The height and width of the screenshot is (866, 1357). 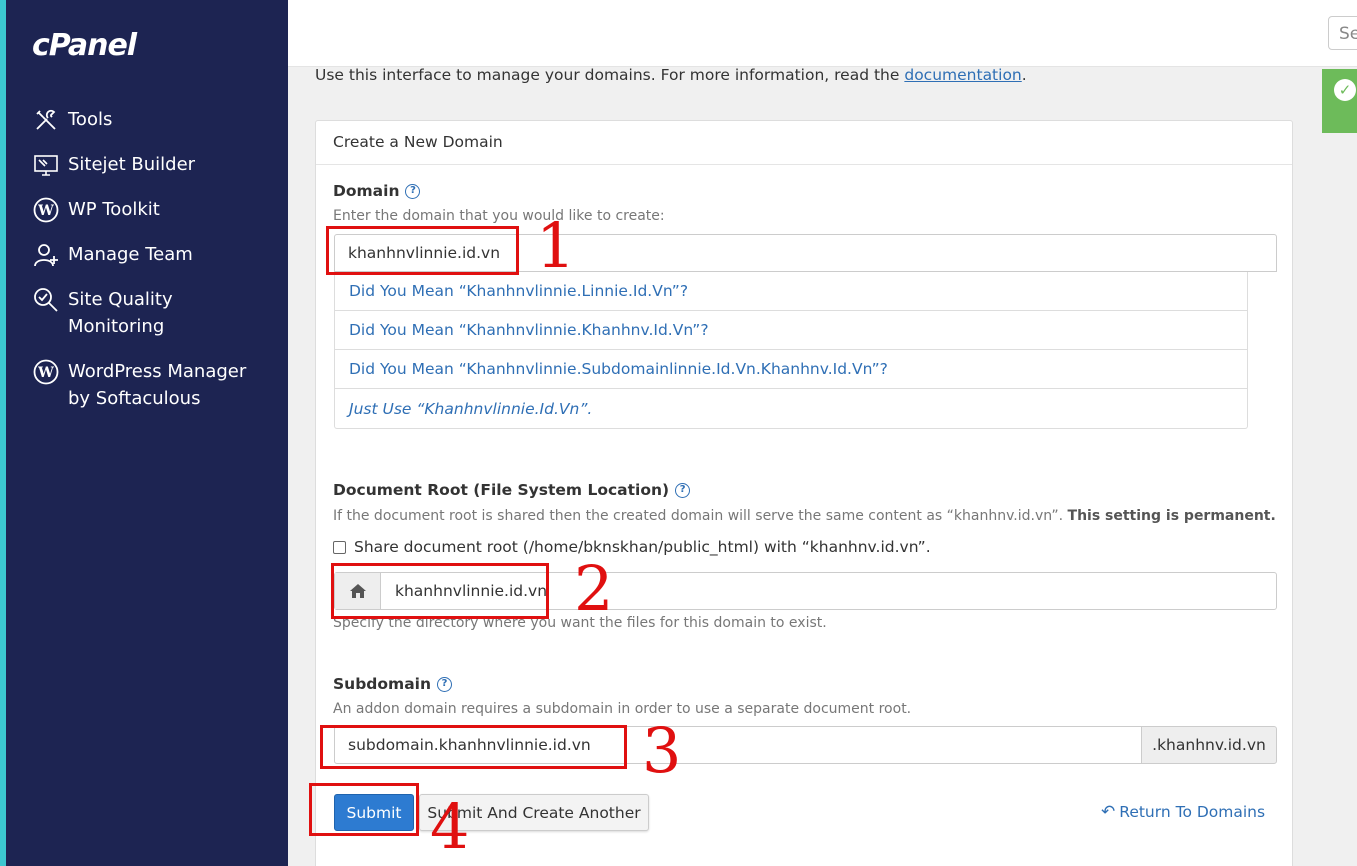 I want to click on sidebar-item-label: WordPress Manager by Softaculous, so click(x=157, y=385).